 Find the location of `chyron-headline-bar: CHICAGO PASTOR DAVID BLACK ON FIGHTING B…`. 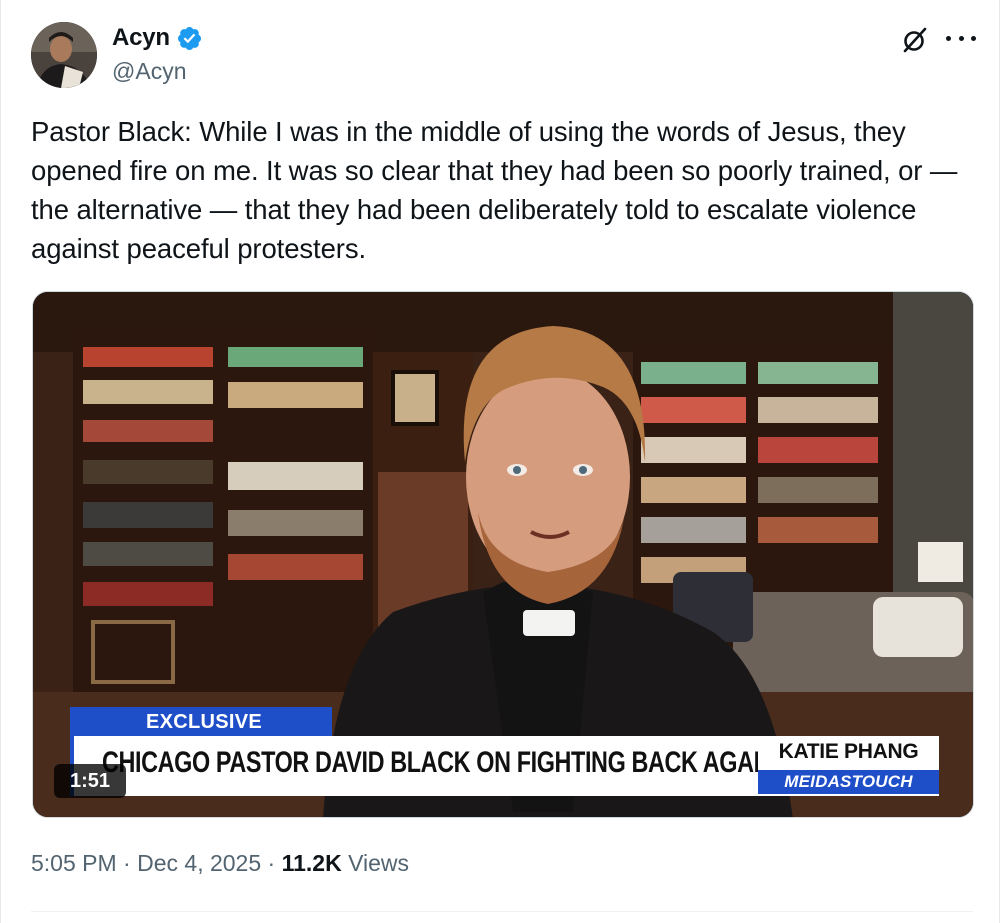

chyron-headline-bar: CHICAGO PASTOR DAVID BLACK ON FIGHTING B… is located at coordinates (460, 766).